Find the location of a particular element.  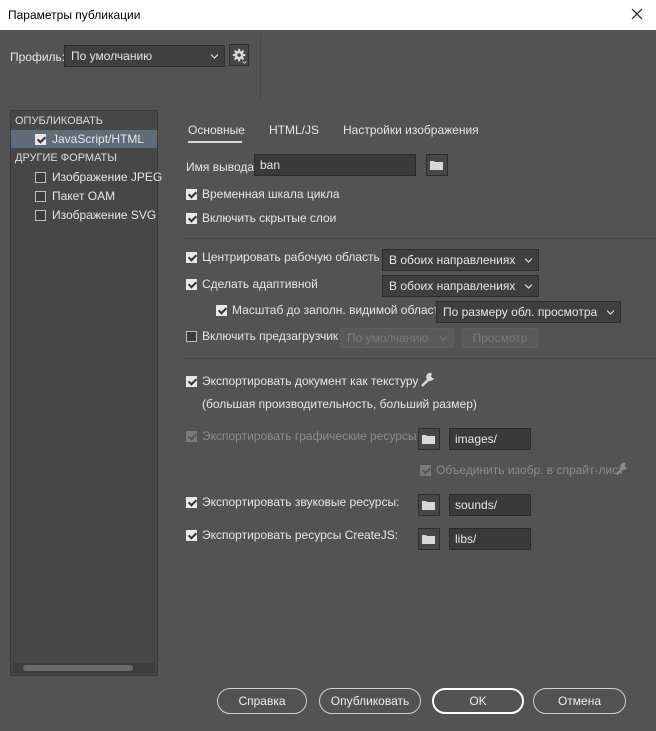

preloader-select-value: По умолчанию is located at coordinates (388, 338).